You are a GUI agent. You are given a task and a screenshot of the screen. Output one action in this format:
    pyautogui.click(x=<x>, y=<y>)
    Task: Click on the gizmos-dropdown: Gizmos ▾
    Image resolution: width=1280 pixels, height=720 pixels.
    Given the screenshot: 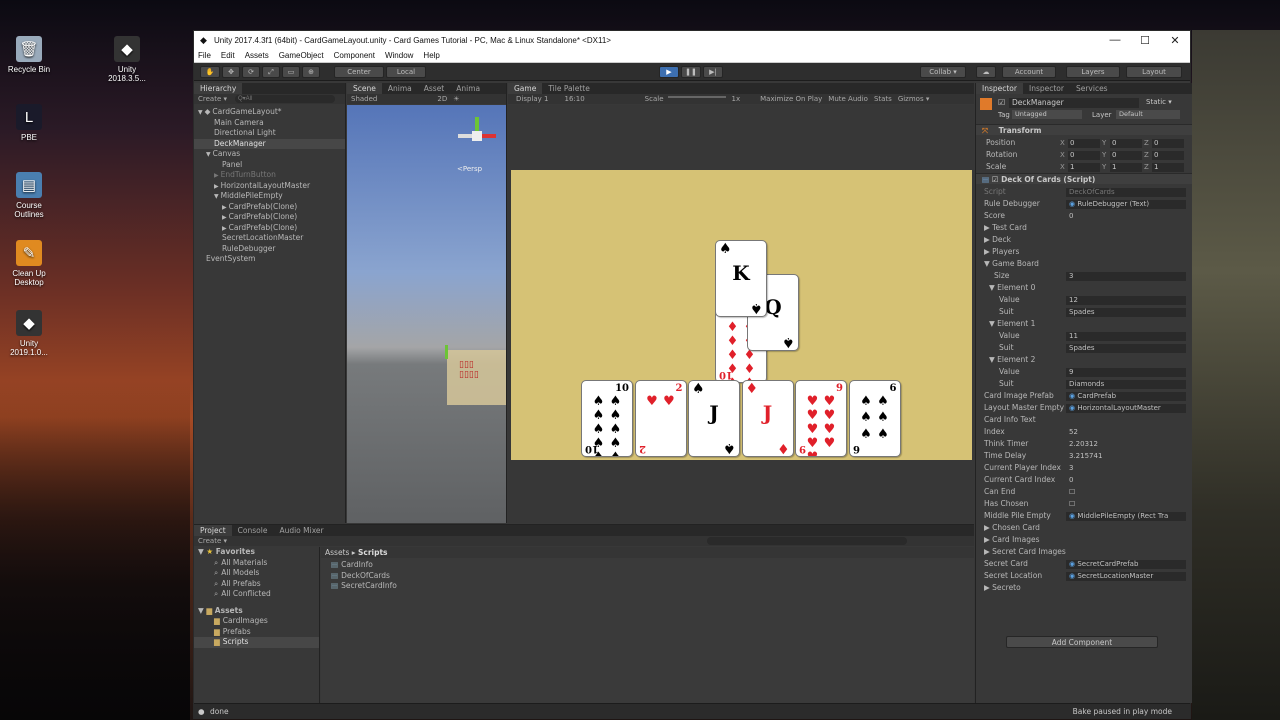 What is the action you would take?
    pyautogui.click(x=914, y=99)
    